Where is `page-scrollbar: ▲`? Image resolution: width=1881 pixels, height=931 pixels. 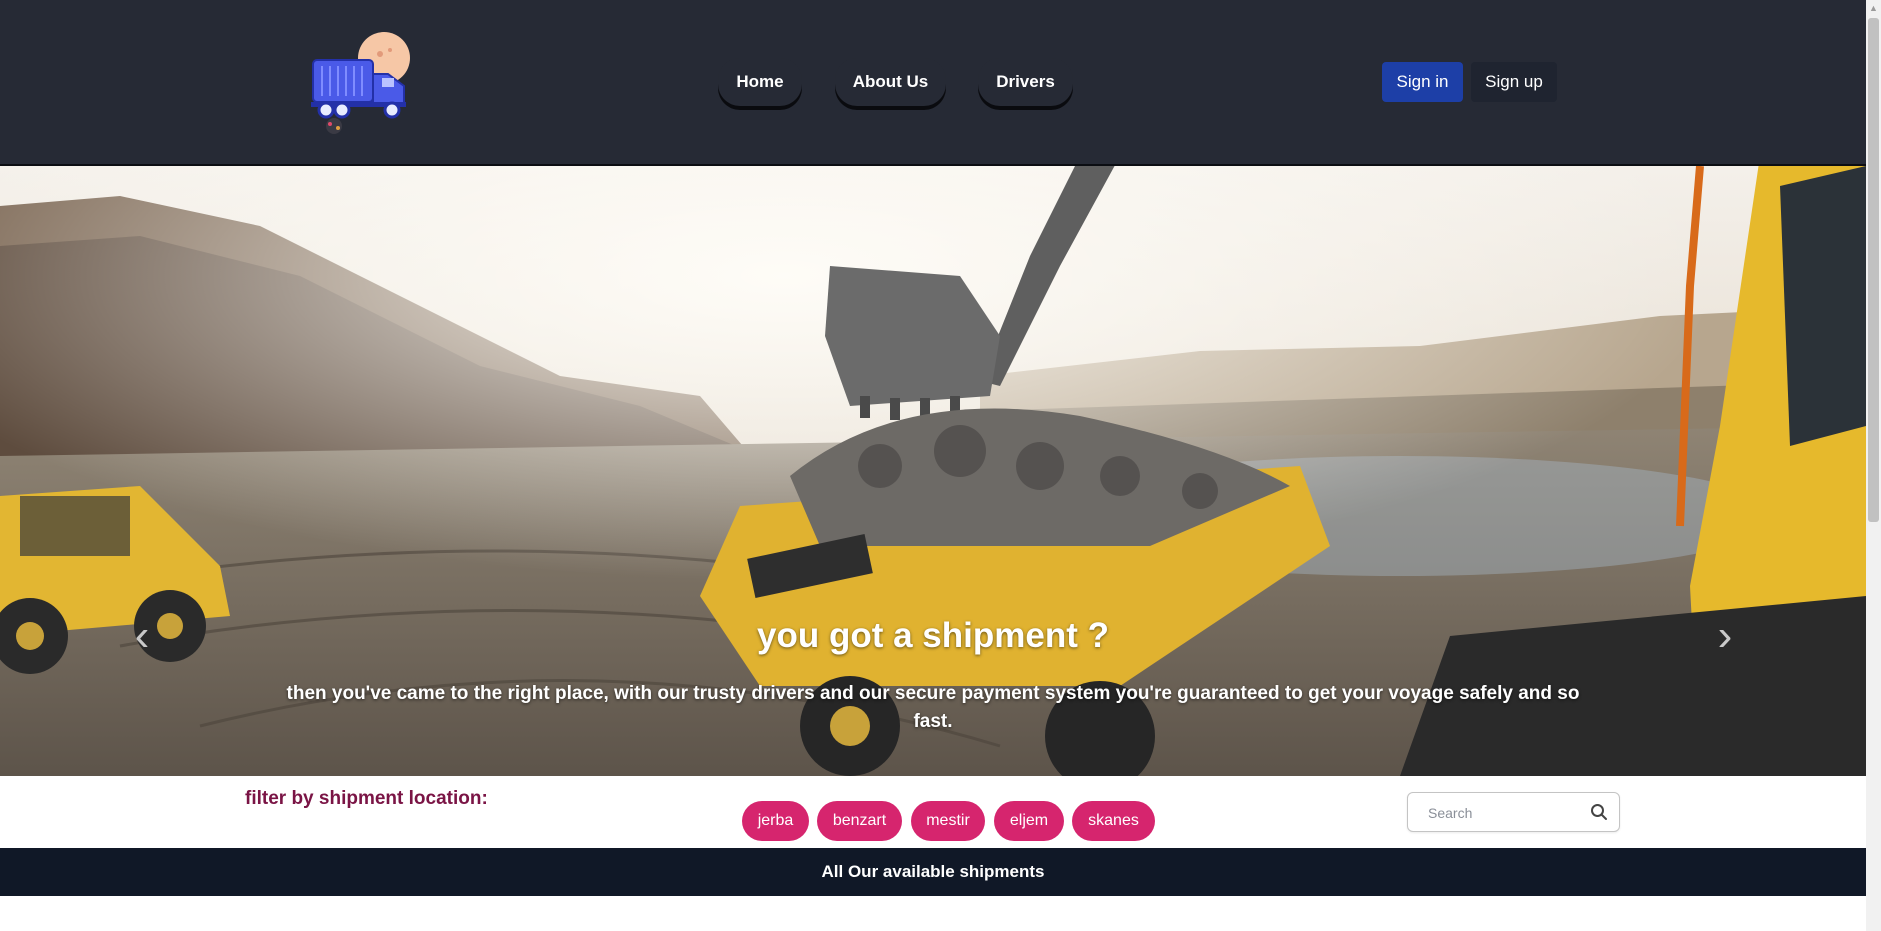 page-scrollbar: ▲ is located at coordinates (1873, 465).